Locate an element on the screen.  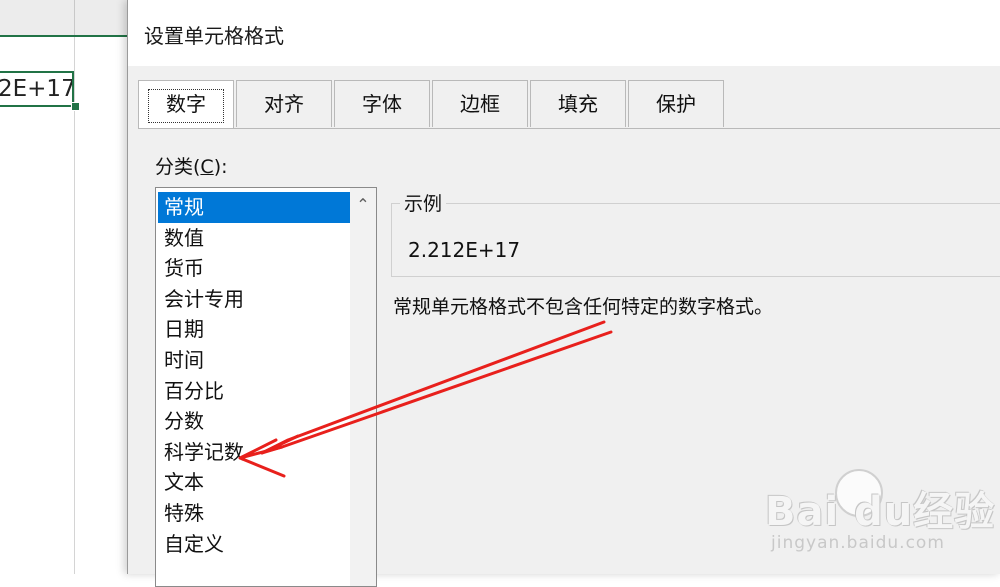
arrow-icon is located at coordinates (425, 399).